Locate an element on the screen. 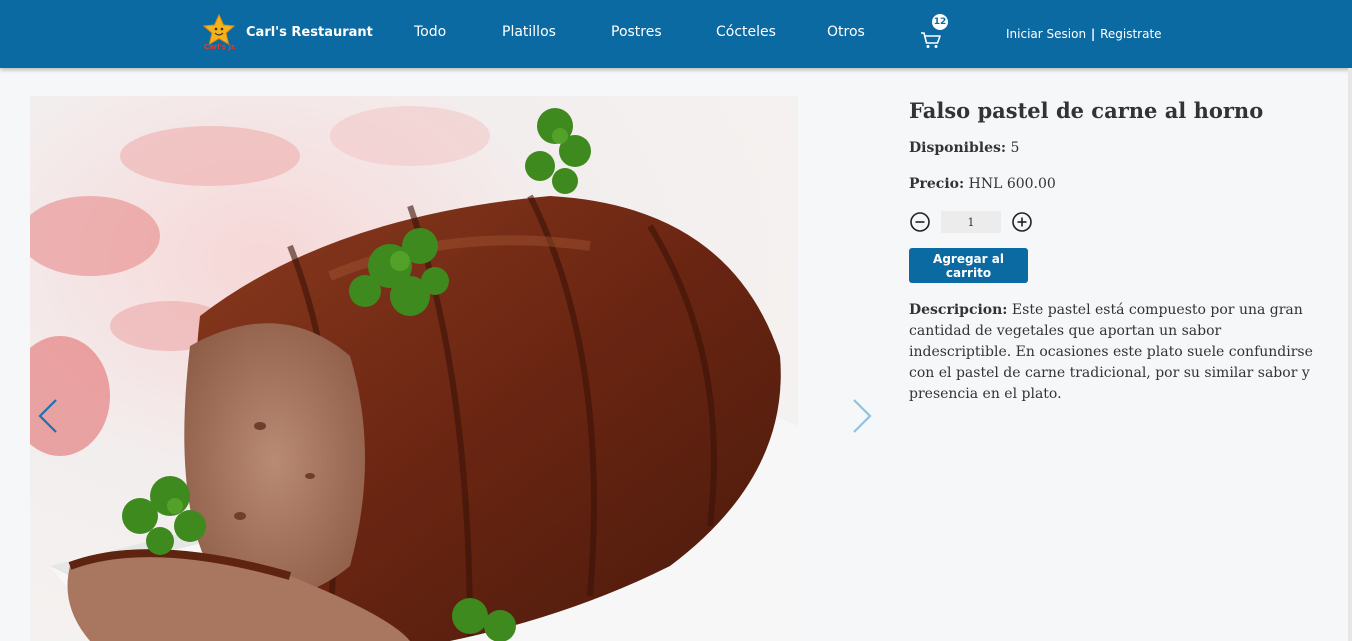  cart-button: 12 is located at coordinates (935, 34).